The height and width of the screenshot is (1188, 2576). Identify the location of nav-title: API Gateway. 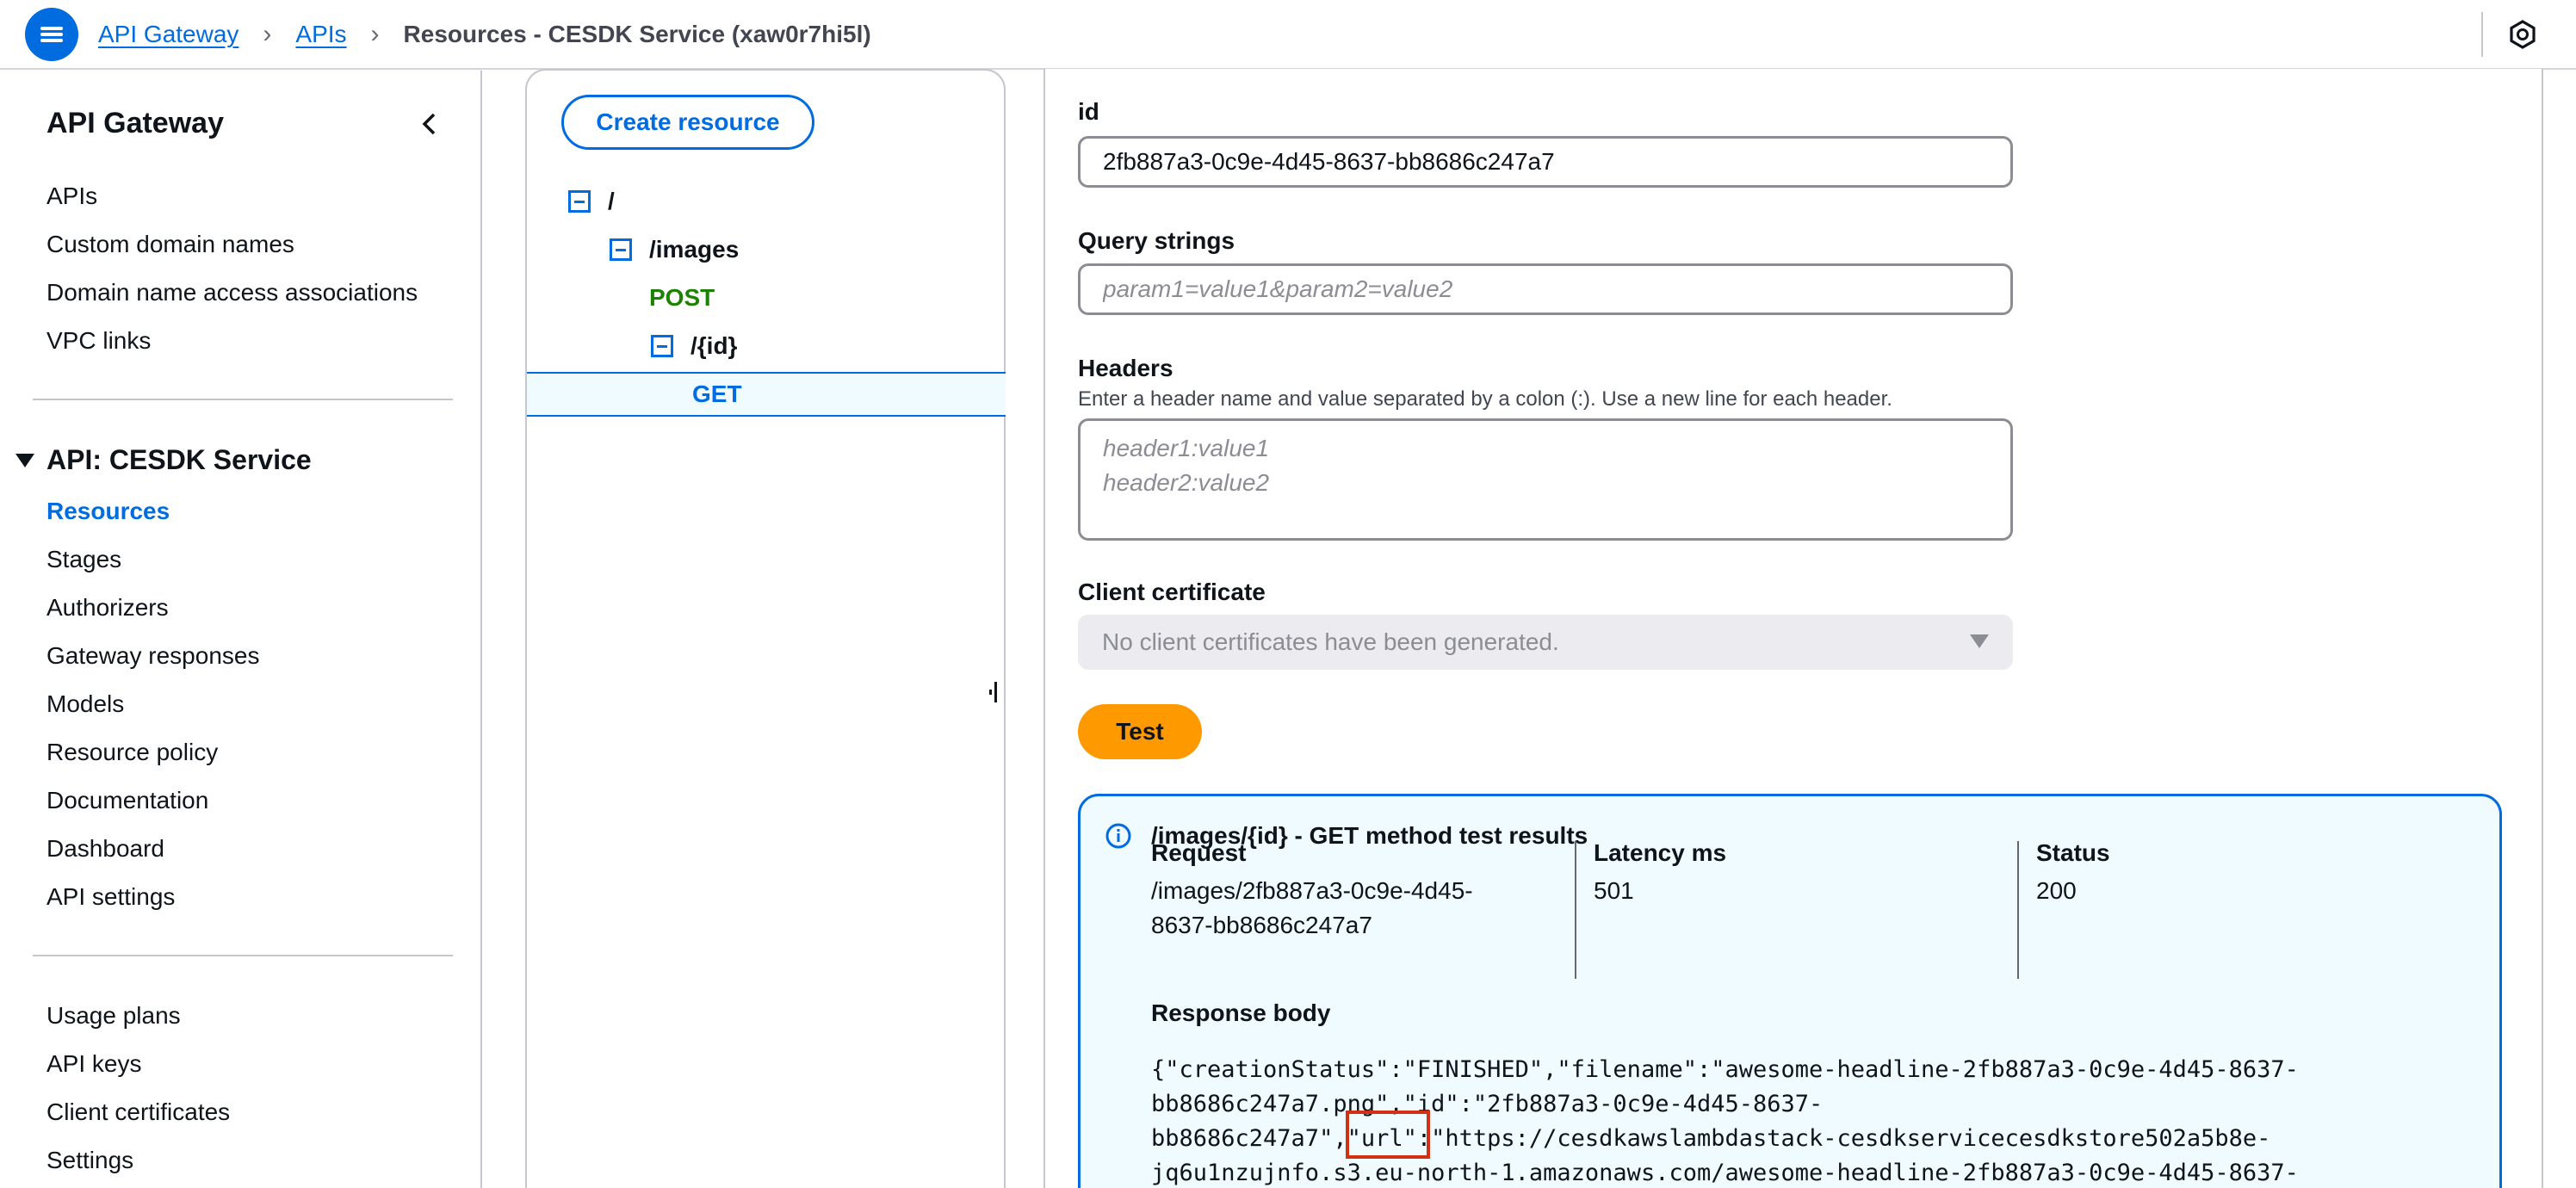
(135, 123).